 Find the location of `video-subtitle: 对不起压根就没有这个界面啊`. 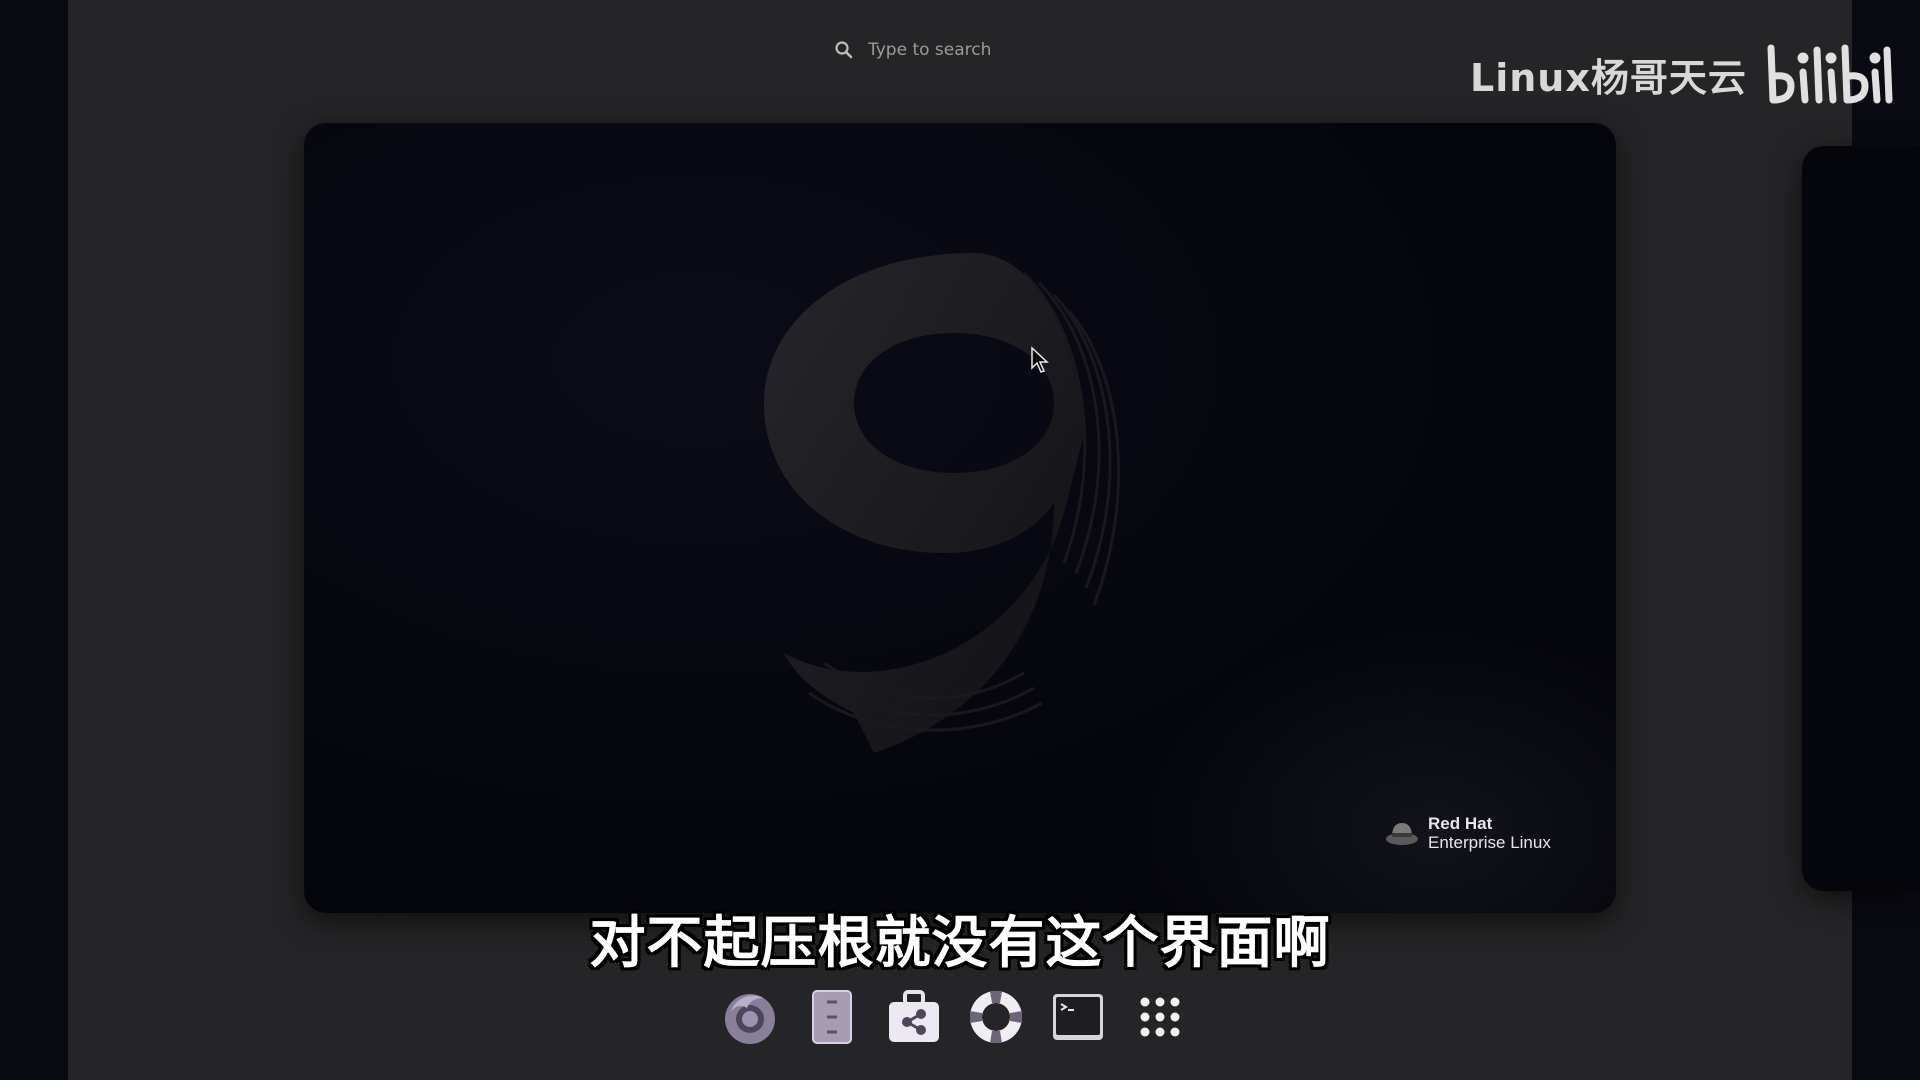

video-subtitle: 对不起压根就没有这个界面啊 is located at coordinates (960, 943).